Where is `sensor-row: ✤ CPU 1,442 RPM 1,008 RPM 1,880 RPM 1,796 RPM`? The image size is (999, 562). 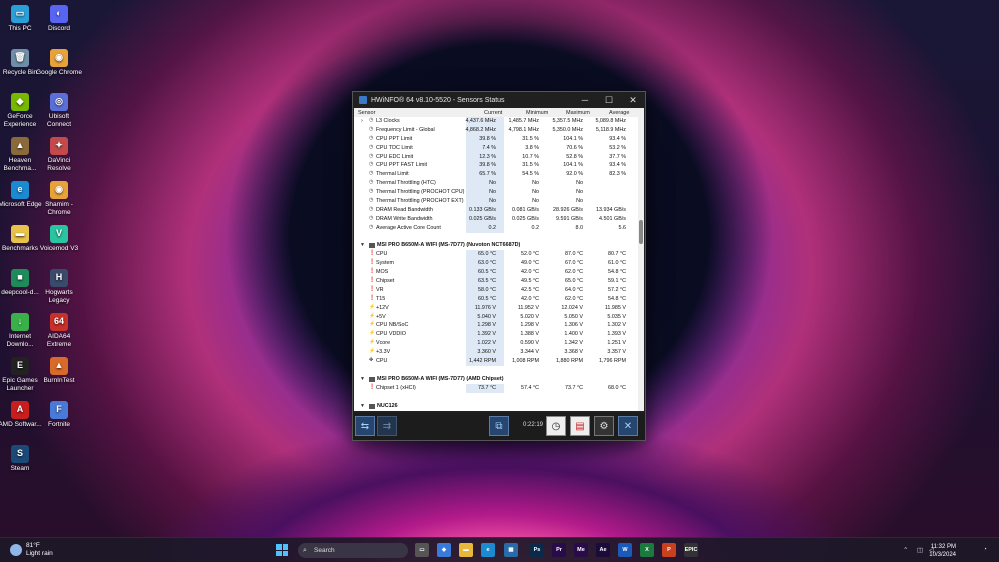 sensor-row: ✤ CPU 1,442 RPM 1,008 RPM 1,880 RPM 1,796 RPM is located at coordinates (497, 361).